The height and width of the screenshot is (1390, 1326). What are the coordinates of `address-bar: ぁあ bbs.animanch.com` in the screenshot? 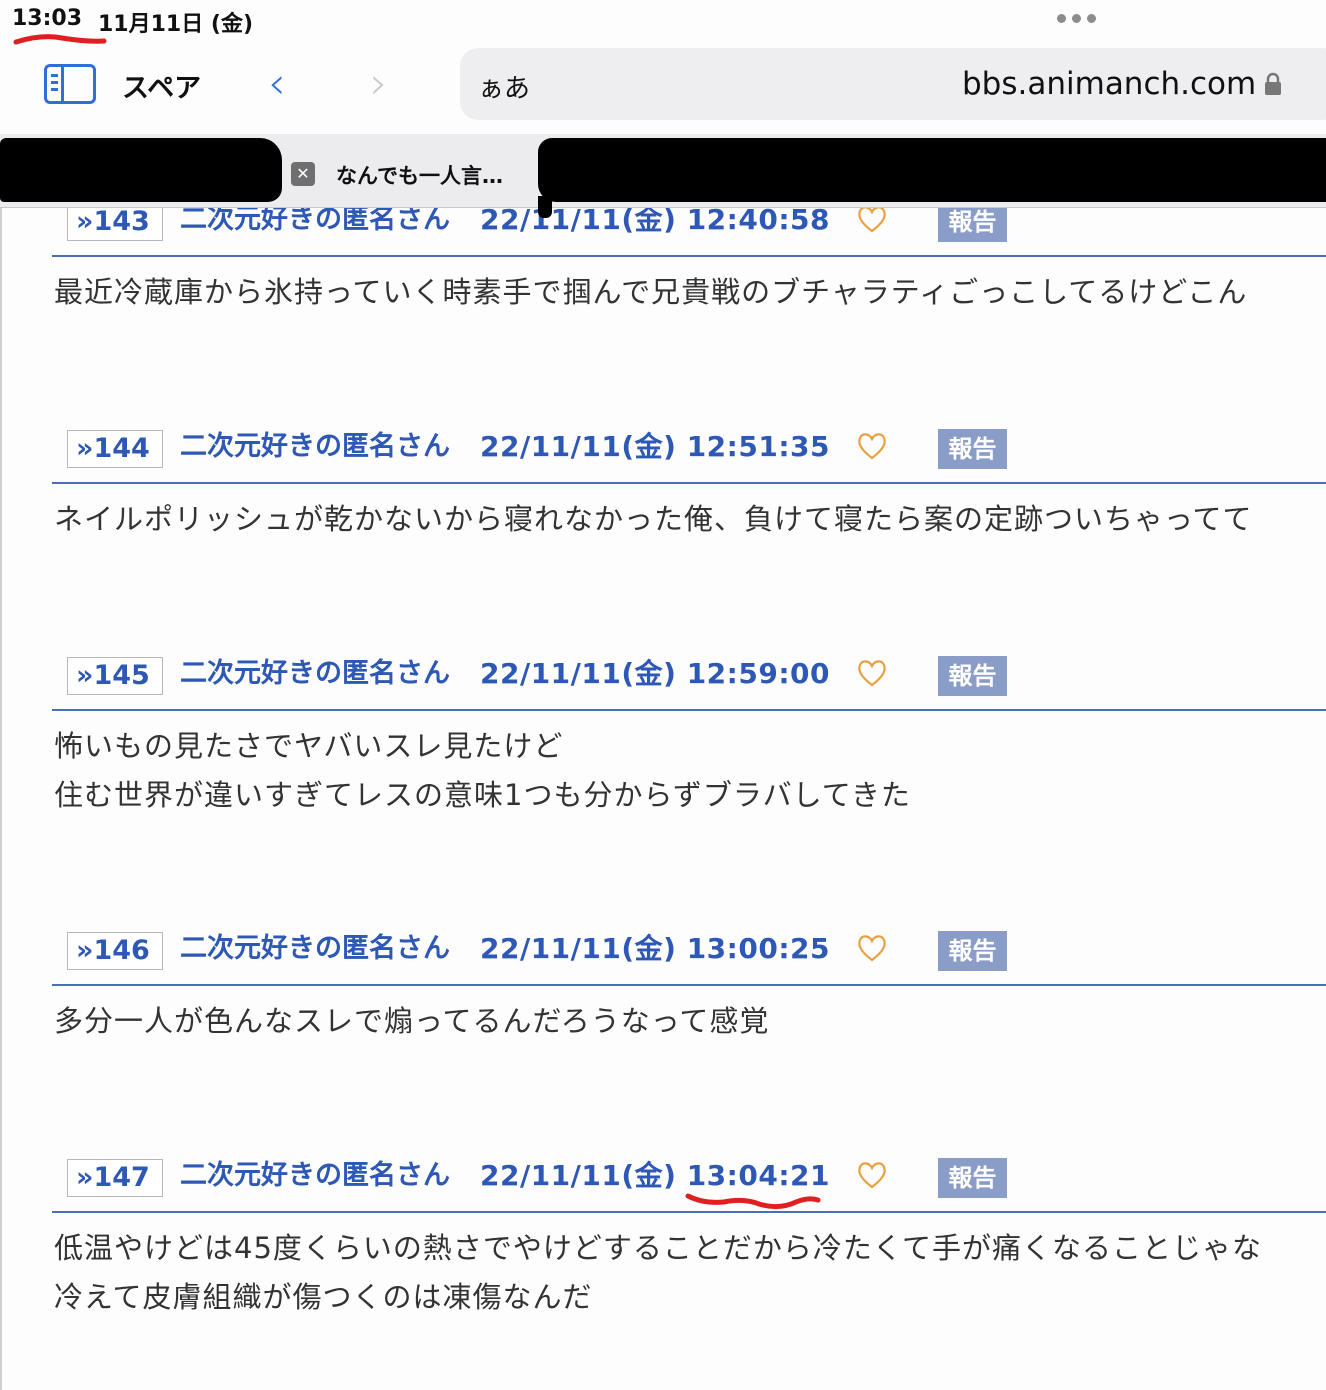 It's located at (893, 84).